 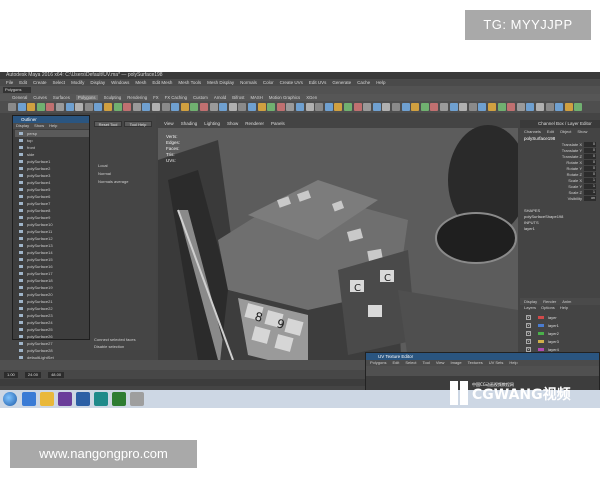 I want to click on menu-item: Select, so click(x=59, y=82).